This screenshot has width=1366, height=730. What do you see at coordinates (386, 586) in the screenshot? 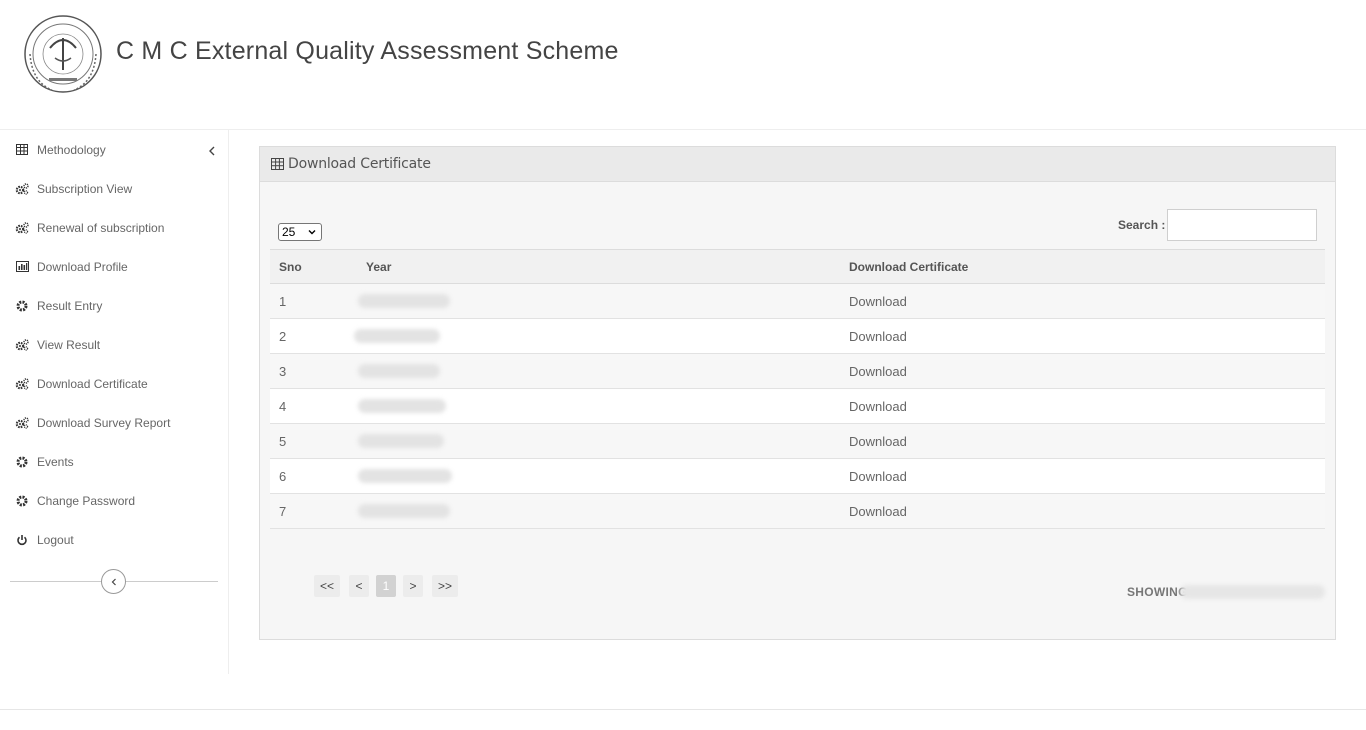
I see `pagination-page-1: 1` at bounding box center [386, 586].